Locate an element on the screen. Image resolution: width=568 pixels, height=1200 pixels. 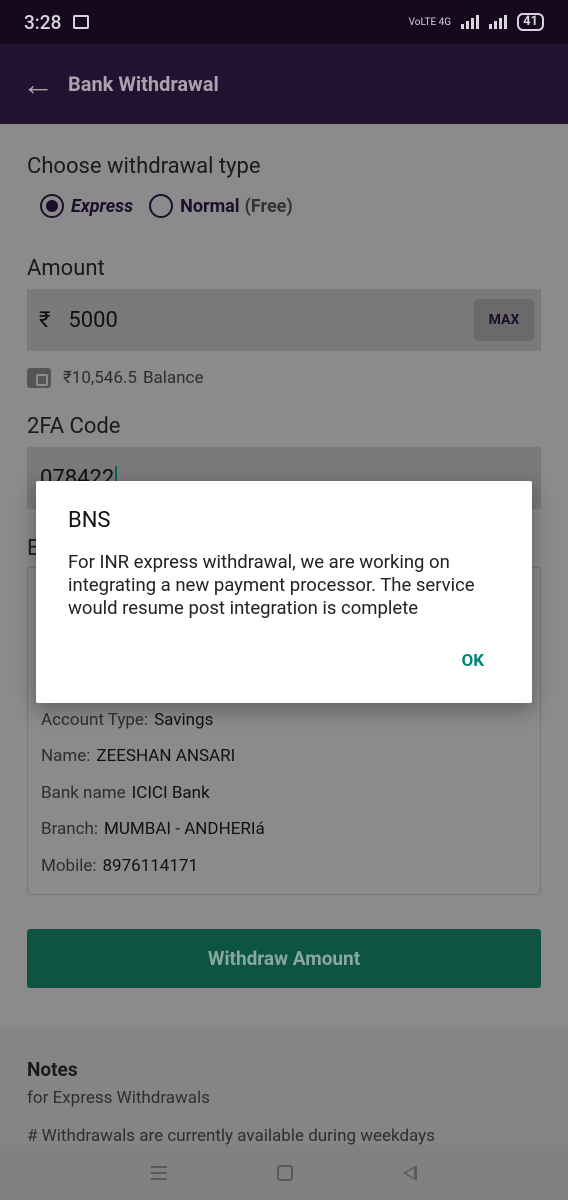
status-bar: 3:28 VoLTE 4G 41 is located at coordinates (284, 22).